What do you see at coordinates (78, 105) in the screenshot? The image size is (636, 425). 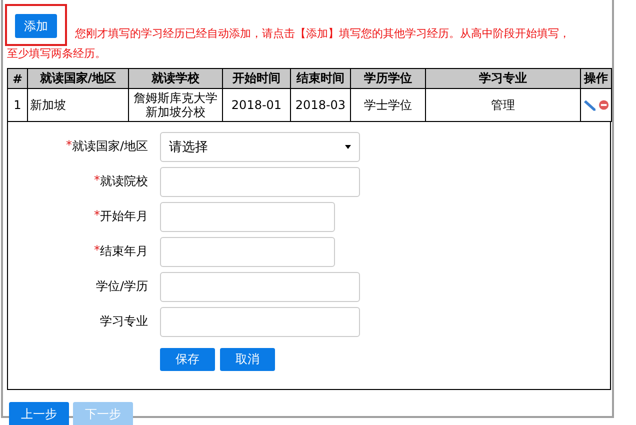 I see `table-cell: 新加坡` at bounding box center [78, 105].